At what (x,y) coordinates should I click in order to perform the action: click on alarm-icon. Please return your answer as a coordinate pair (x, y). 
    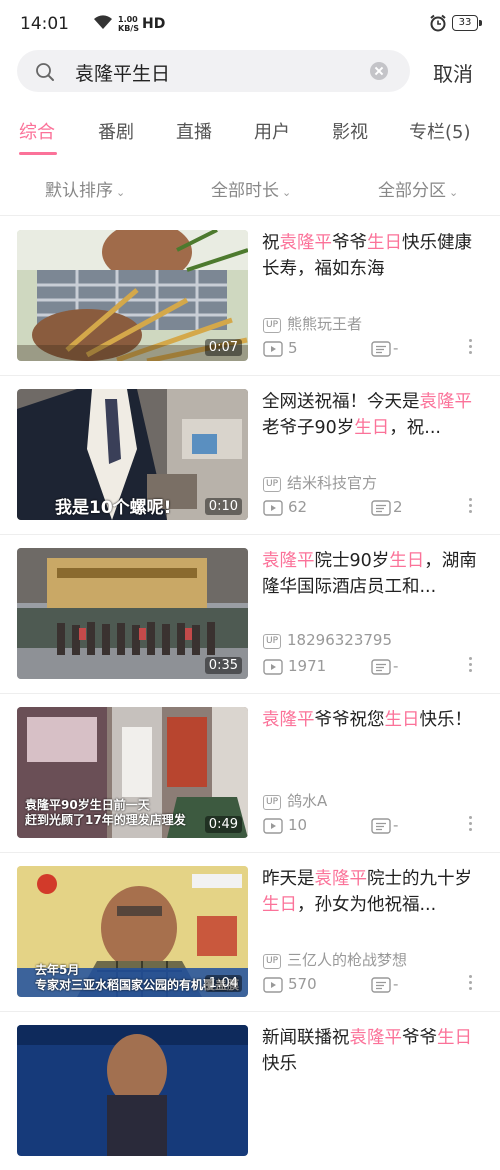
    Looking at the image, I should click on (438, 25).